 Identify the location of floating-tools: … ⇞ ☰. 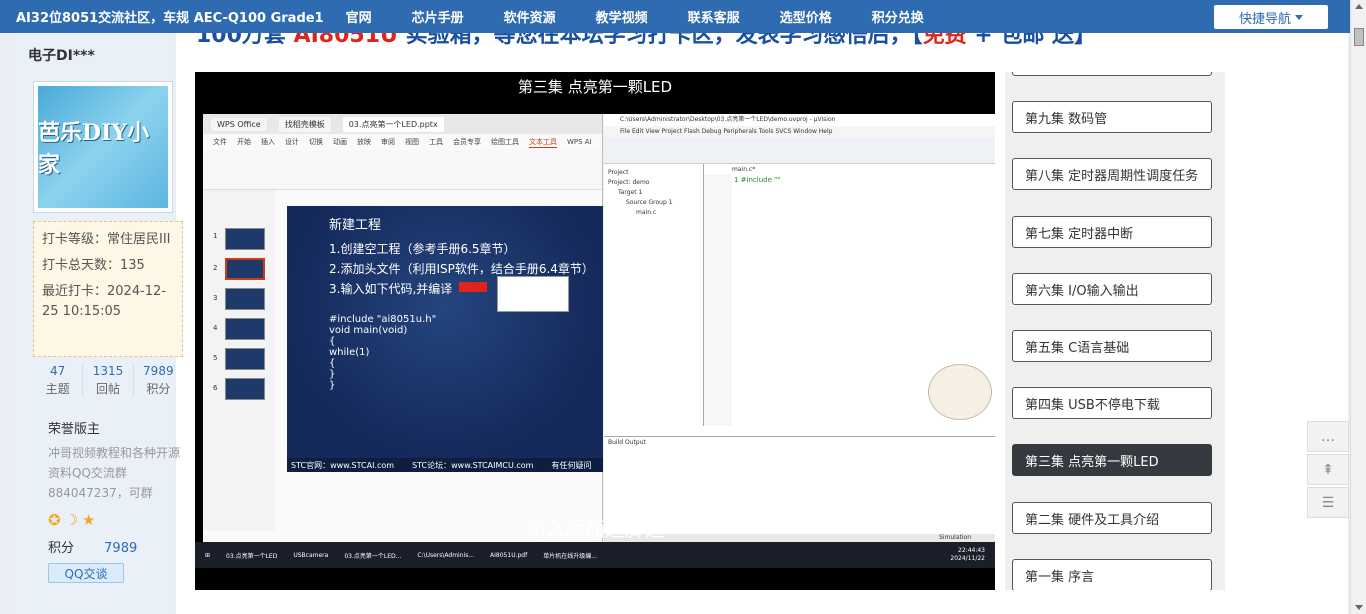
(1328, 470).